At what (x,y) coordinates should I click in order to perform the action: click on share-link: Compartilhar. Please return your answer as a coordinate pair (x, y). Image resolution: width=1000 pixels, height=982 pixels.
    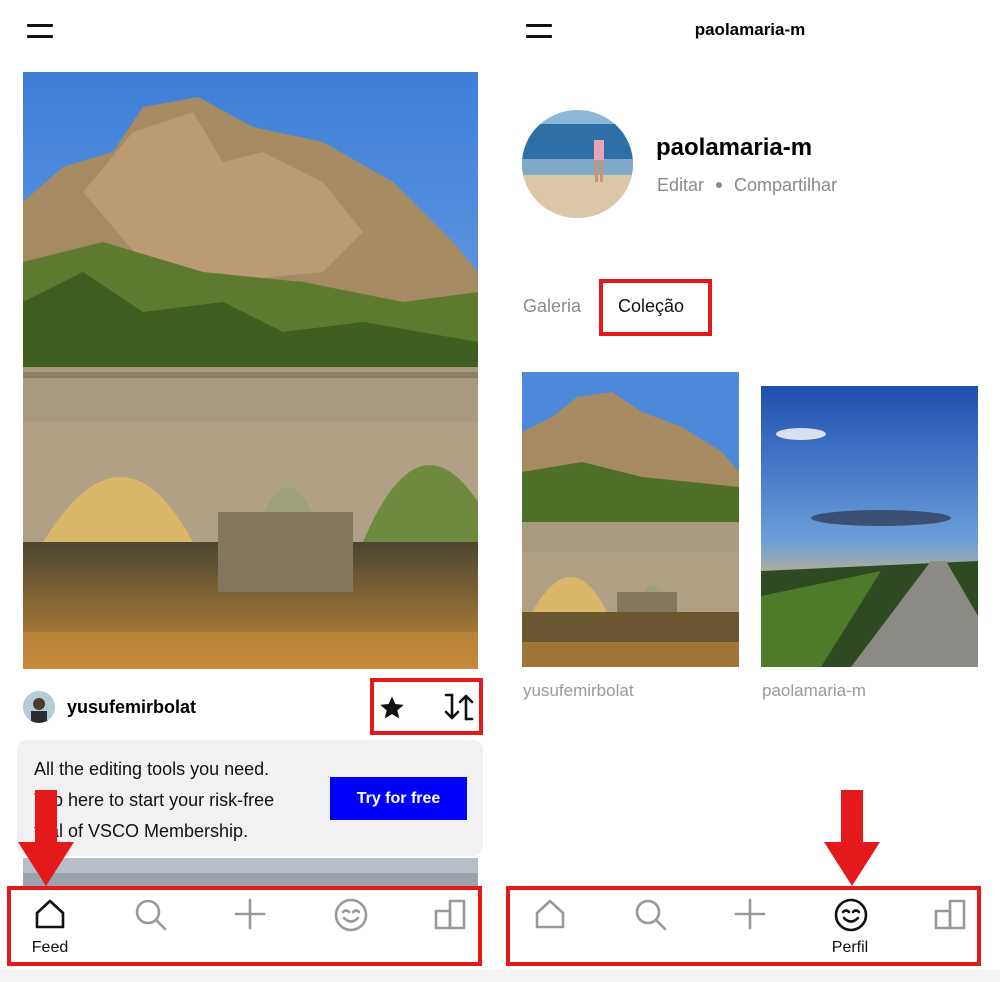
    Looking at the image, I should click on (785, 185).